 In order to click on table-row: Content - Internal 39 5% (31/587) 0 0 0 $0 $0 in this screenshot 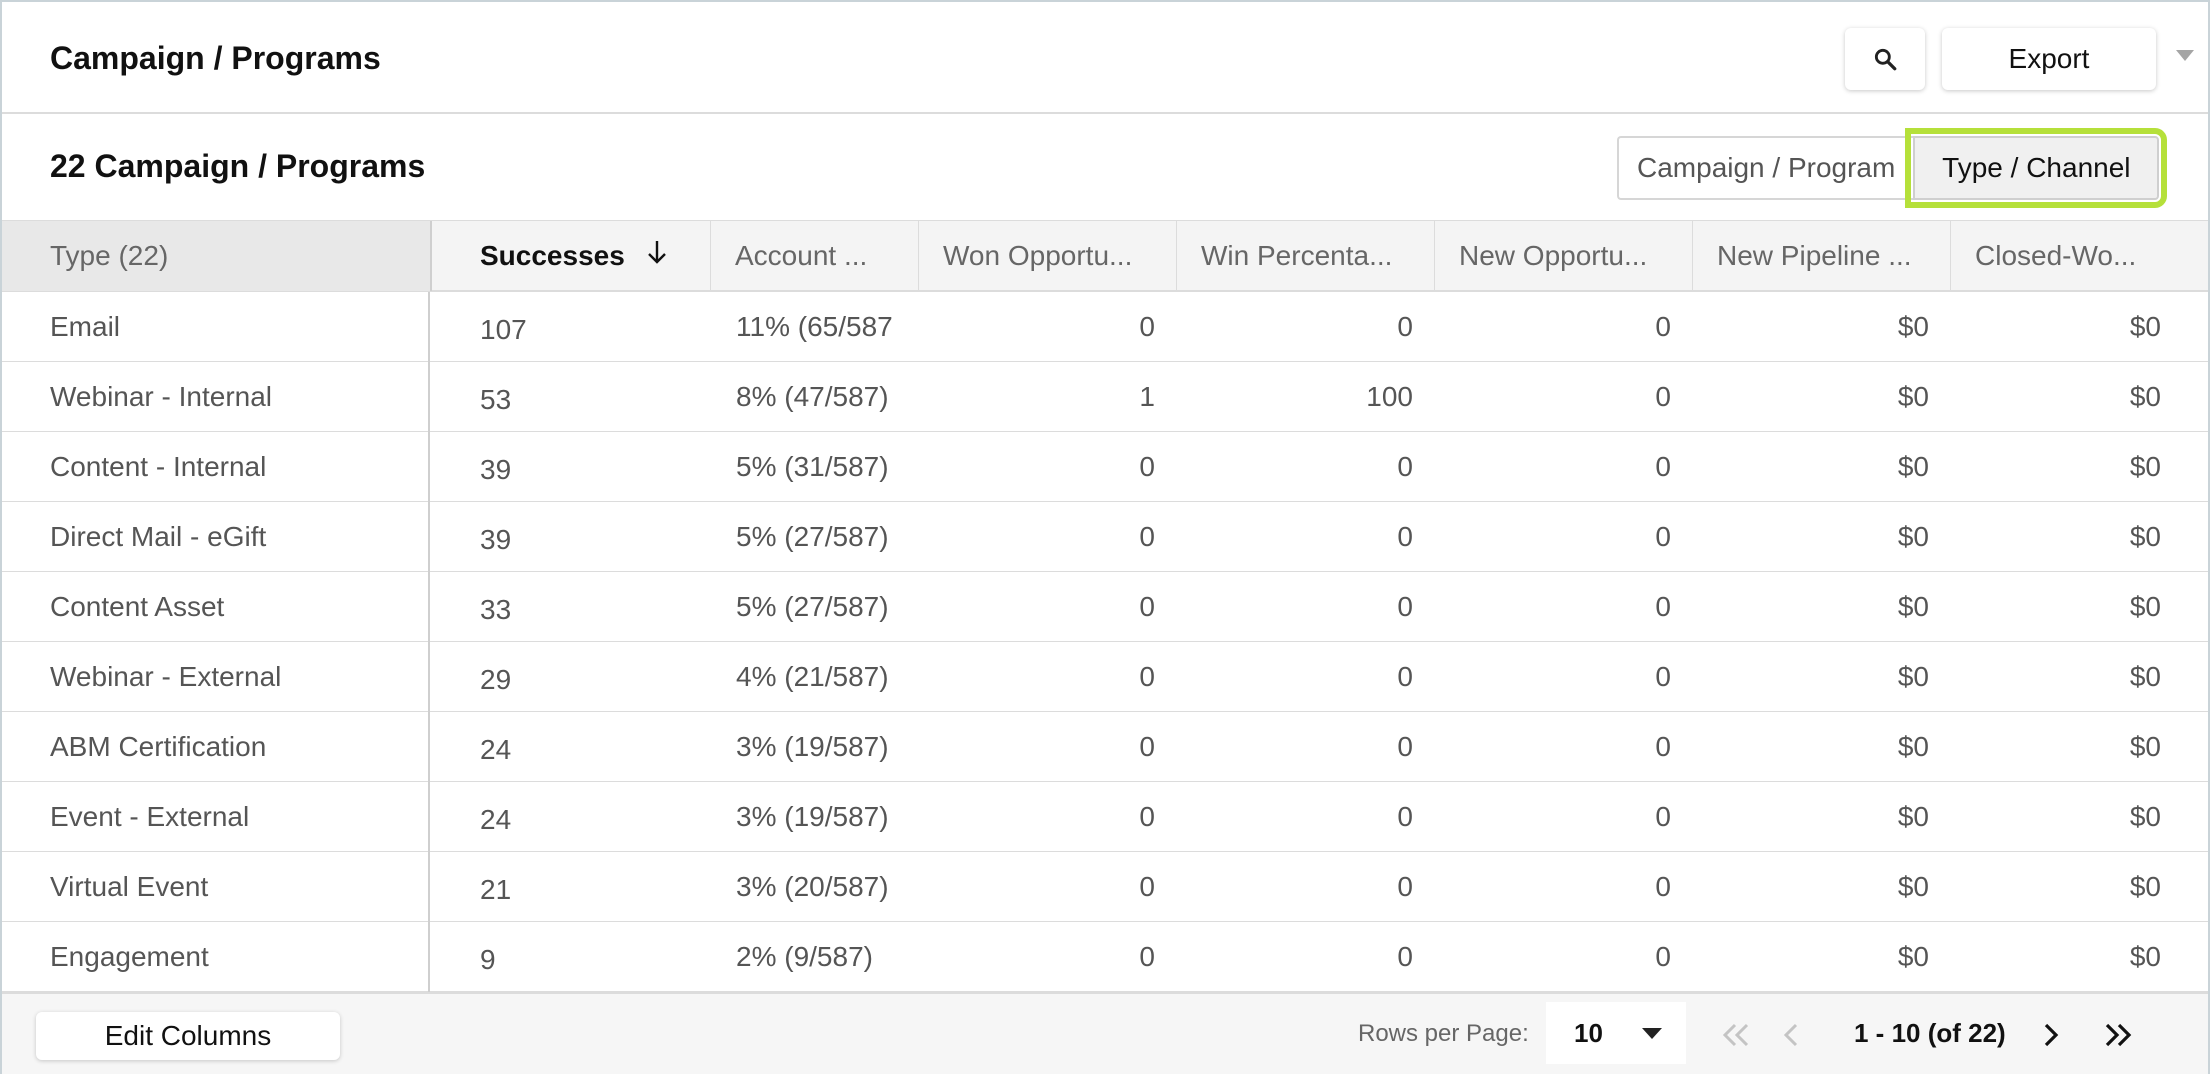, I will do `click(1105, 467)`.